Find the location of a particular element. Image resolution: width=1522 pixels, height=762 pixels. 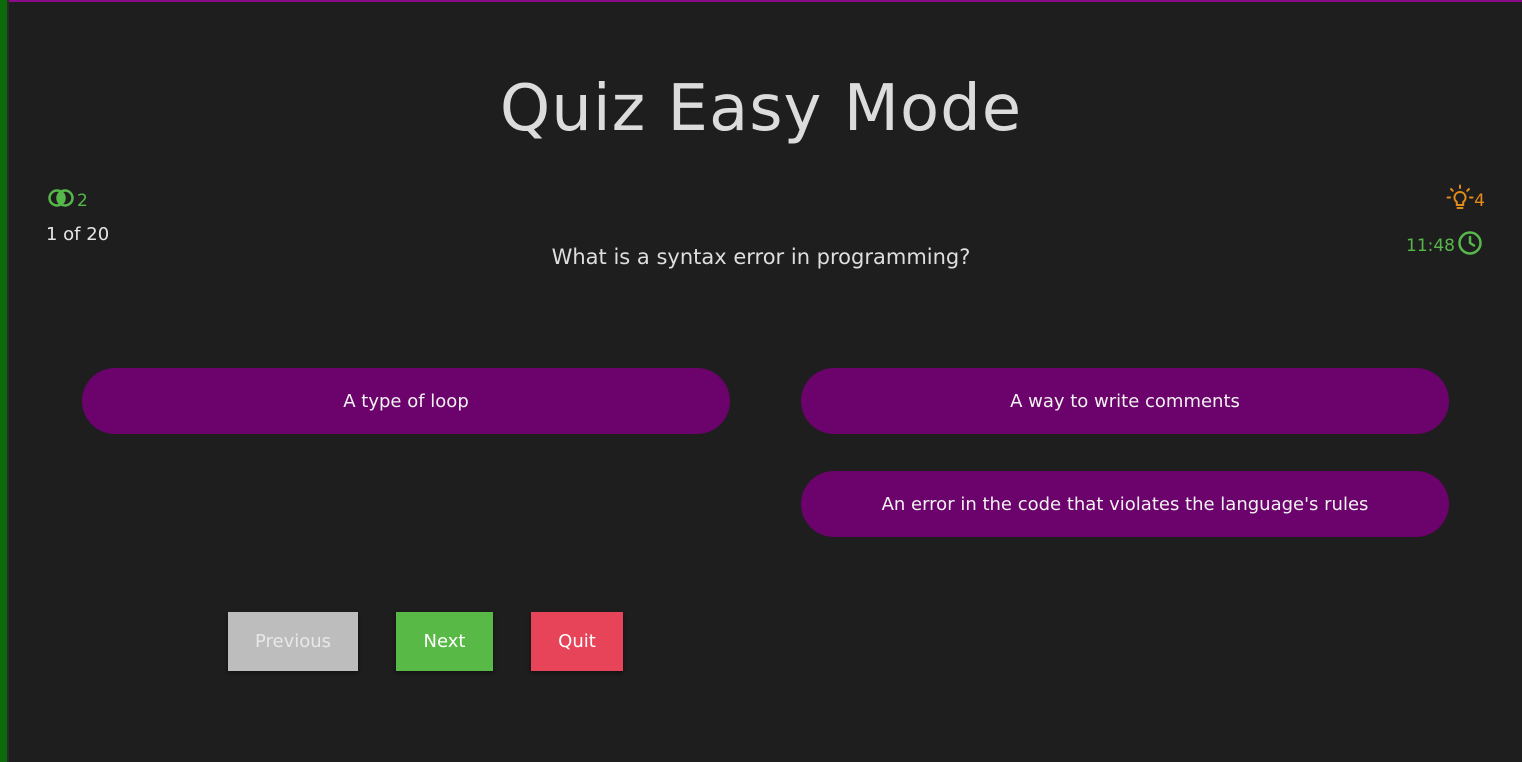

top-border is located at coordinates (761, 1).